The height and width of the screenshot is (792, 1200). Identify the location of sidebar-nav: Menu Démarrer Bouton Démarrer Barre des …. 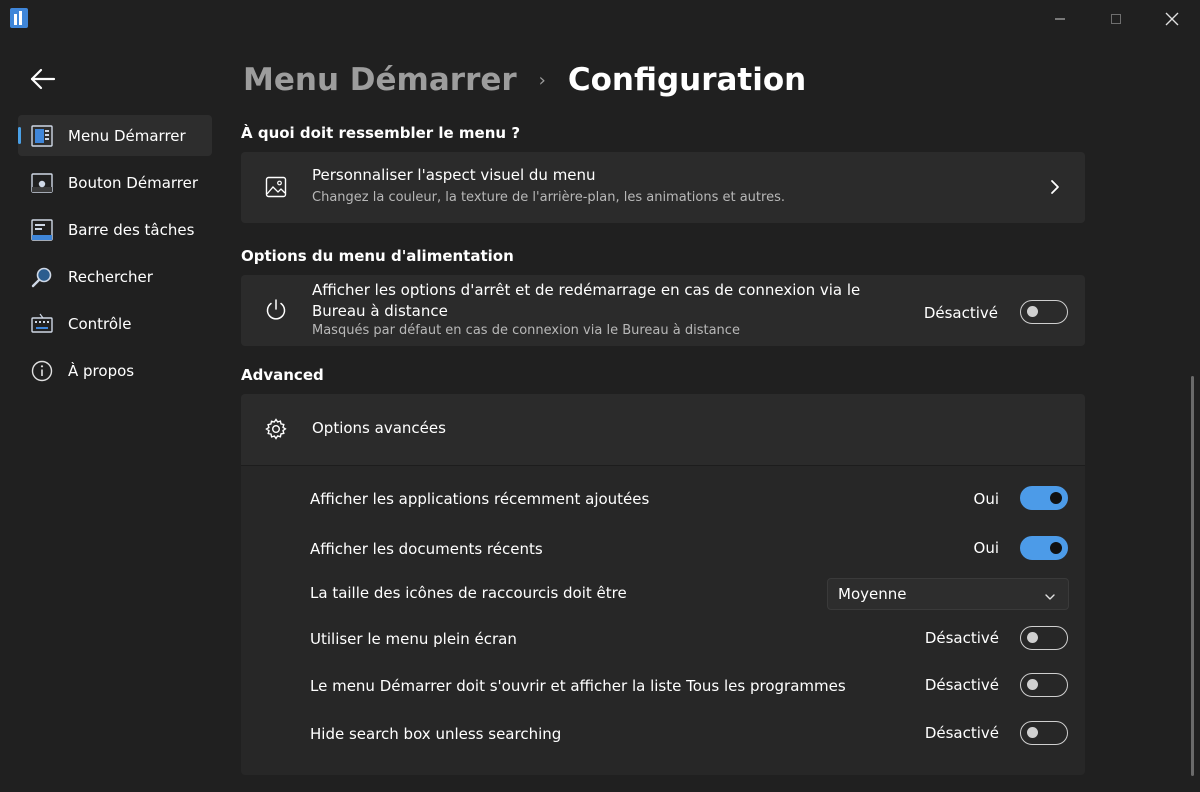
(115, 256).